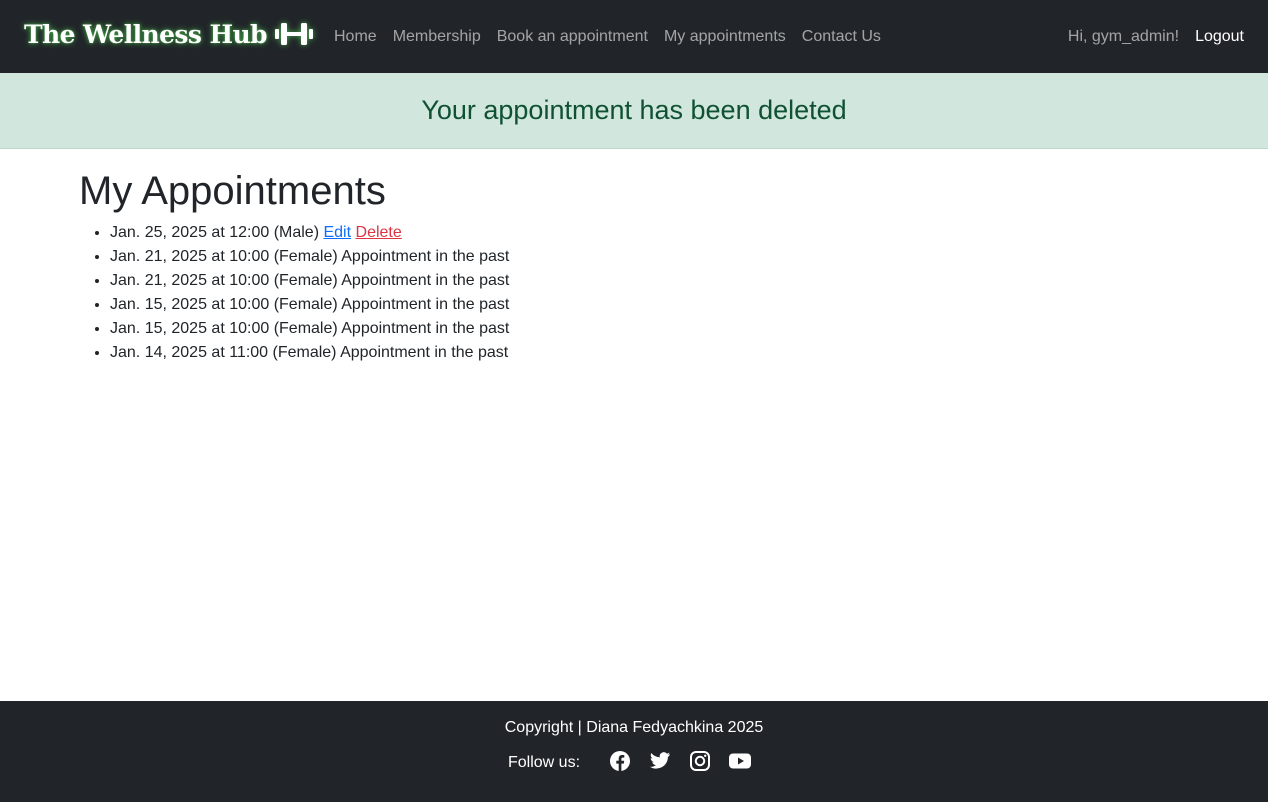 This screenshot has width=1268, height=802. I want to click on twitter-icon, so click(660, 761).